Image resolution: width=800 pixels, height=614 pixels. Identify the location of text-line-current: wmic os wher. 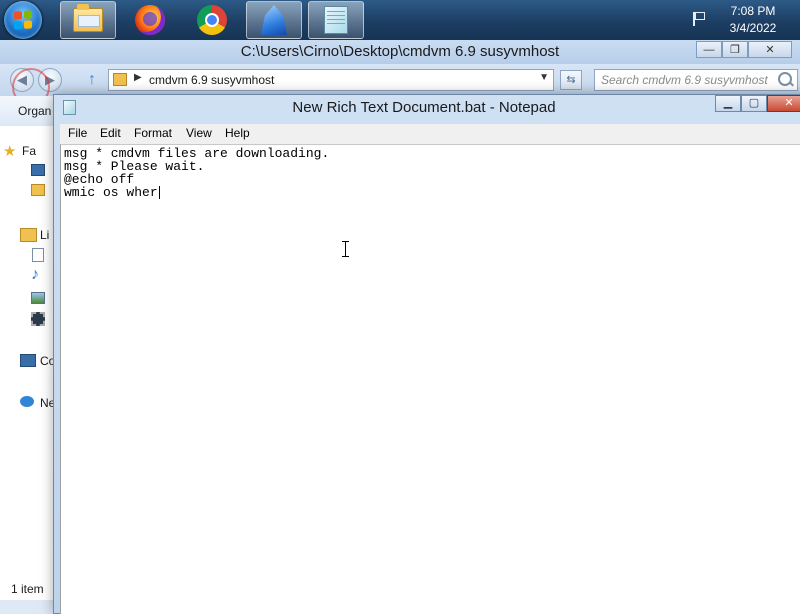
(112, 192).